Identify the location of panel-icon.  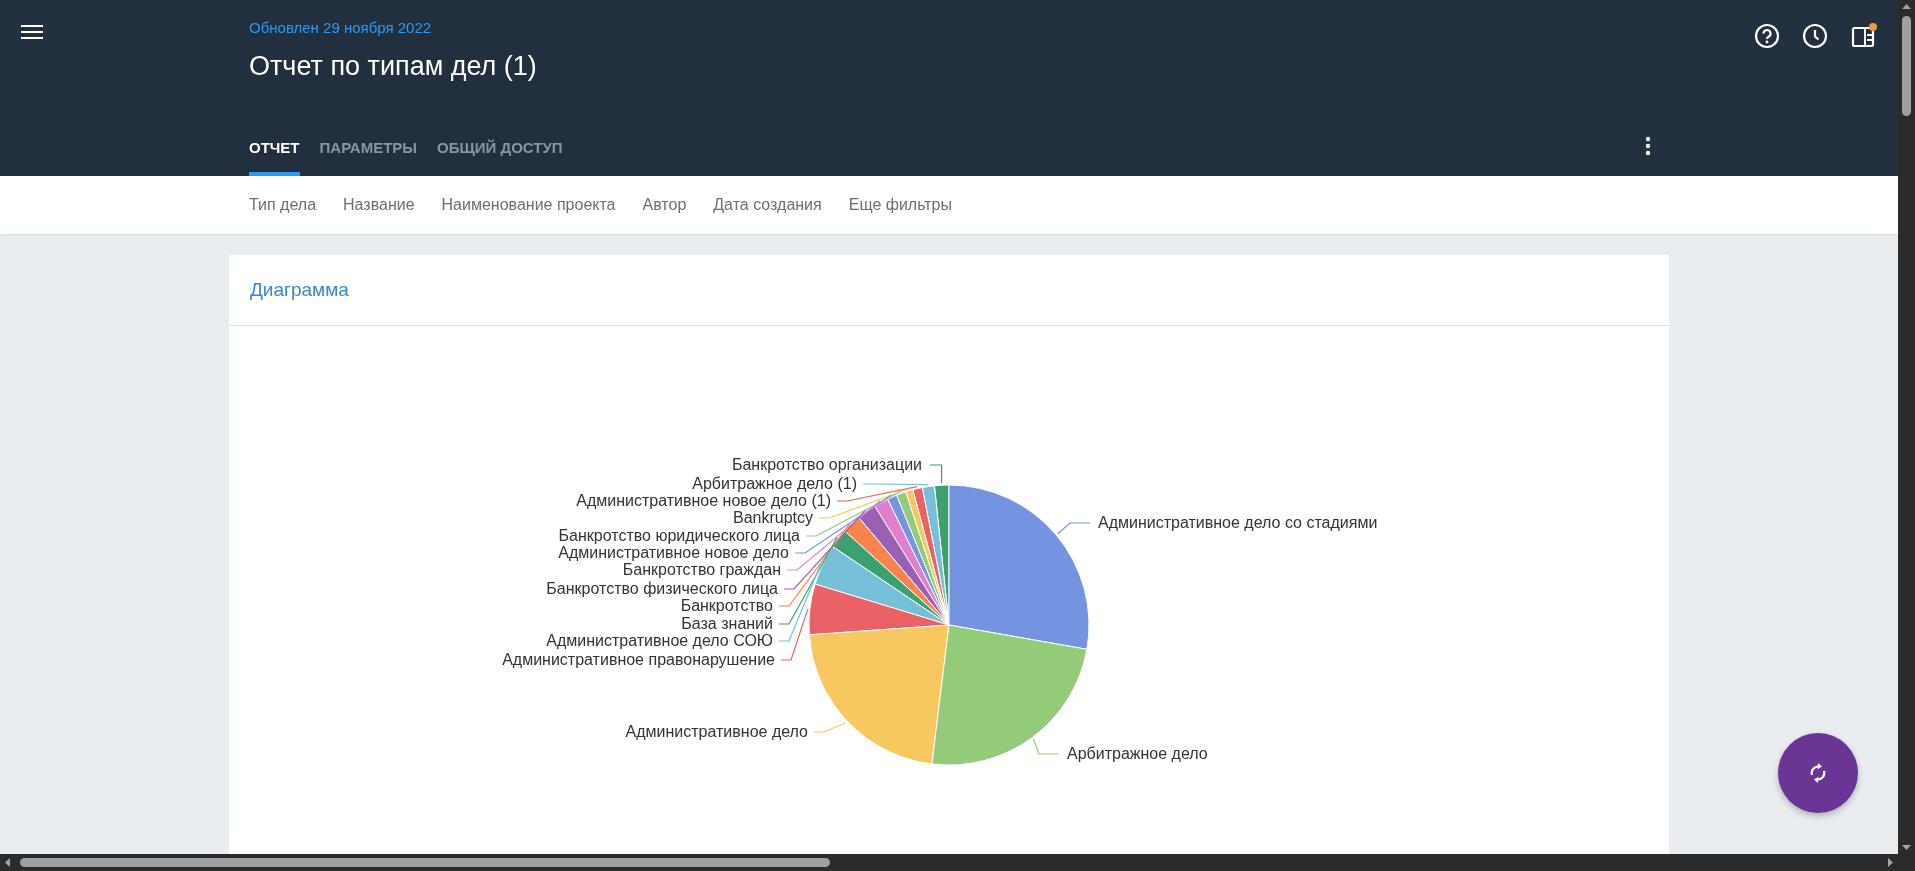
(1864, 36).